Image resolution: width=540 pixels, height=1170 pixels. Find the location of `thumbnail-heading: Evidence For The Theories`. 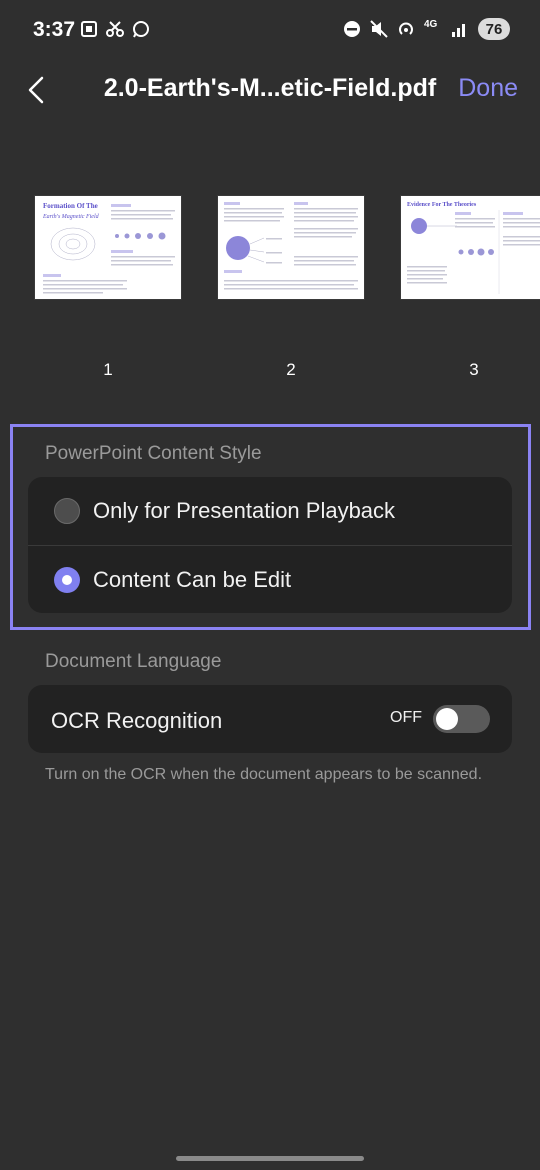

thumbnail-heading: Evidence For The Theories is located at coordinates (442, 205).